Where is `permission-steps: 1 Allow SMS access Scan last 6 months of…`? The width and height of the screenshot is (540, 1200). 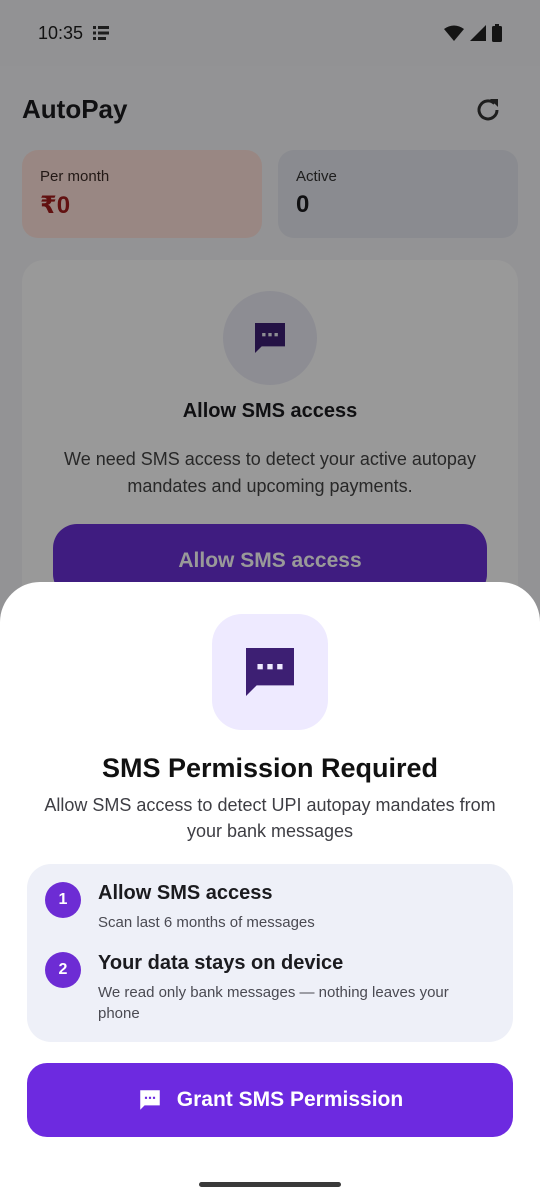 permission-steps: 1 Allow SMS access Scan last 6 months of… is located at coordinates (270, 953).